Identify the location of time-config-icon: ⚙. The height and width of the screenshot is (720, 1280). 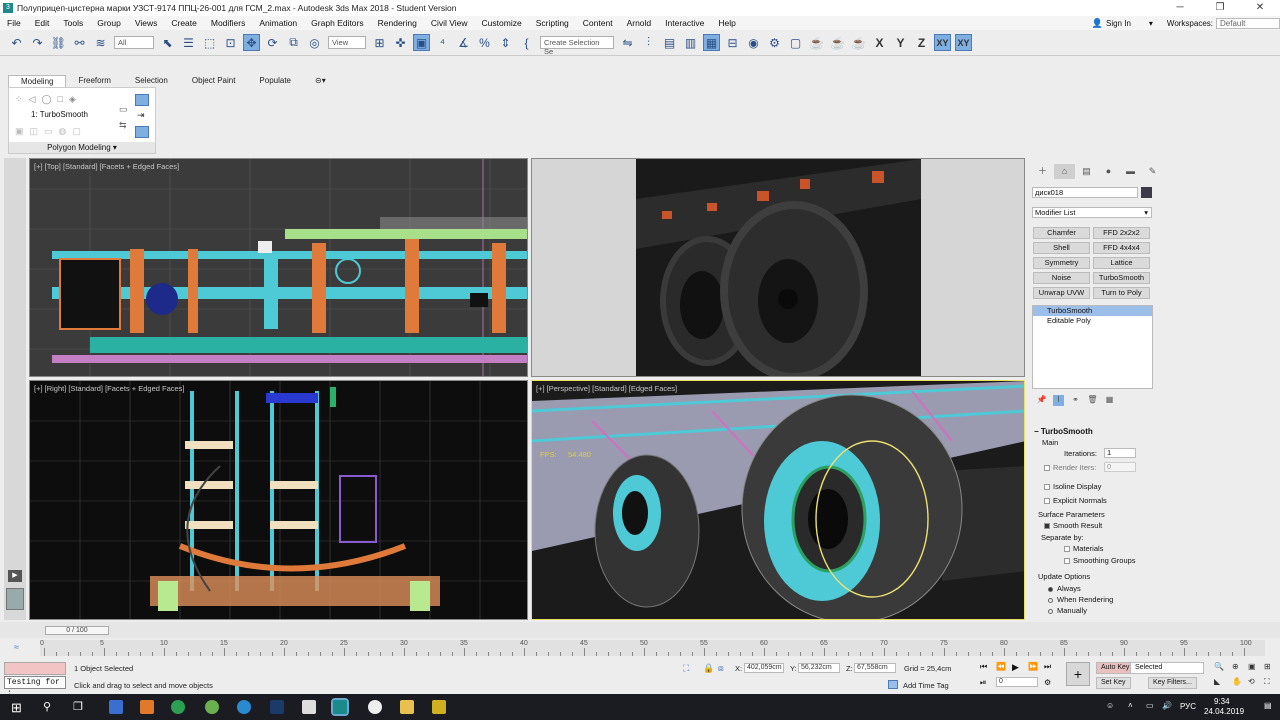
(1047, 682).